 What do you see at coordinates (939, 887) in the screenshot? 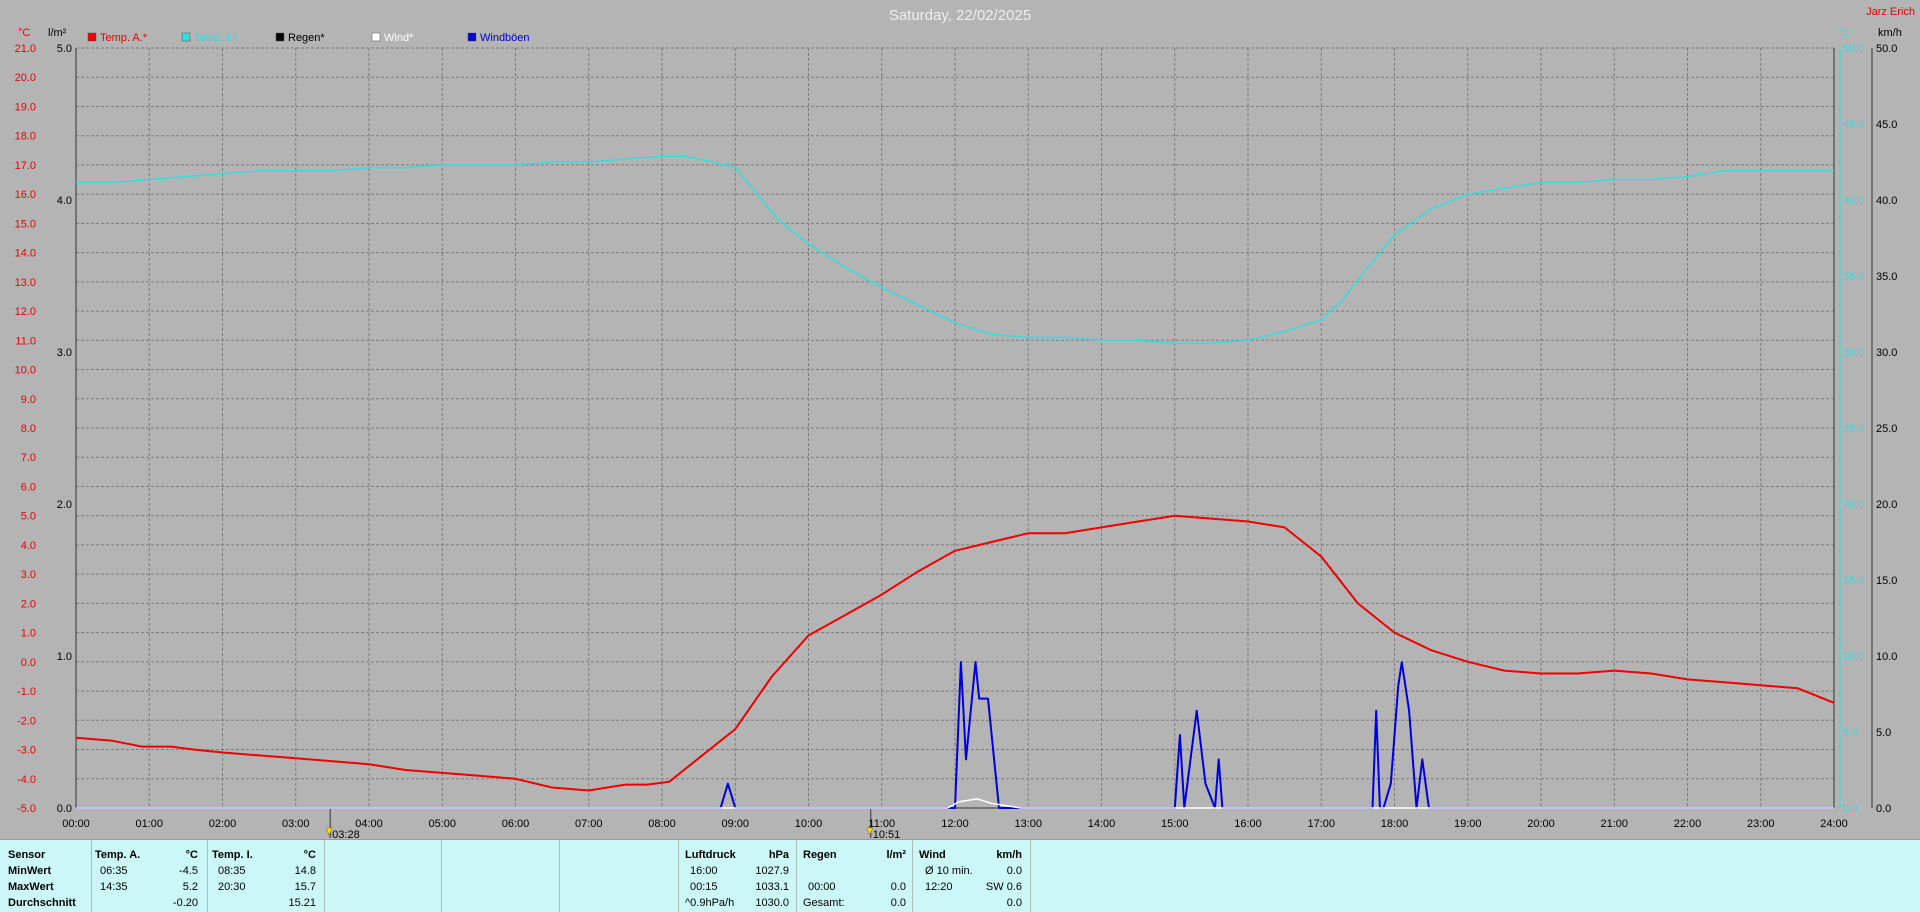
I see `wind-max-time: 12:20` at bounding box center [939, 887].